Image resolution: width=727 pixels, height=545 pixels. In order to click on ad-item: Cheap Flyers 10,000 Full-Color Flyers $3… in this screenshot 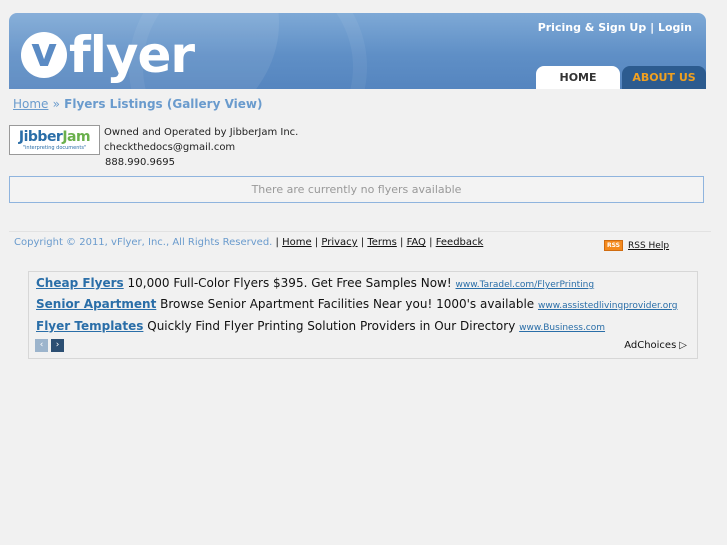, I will do `click(315, 283)`.